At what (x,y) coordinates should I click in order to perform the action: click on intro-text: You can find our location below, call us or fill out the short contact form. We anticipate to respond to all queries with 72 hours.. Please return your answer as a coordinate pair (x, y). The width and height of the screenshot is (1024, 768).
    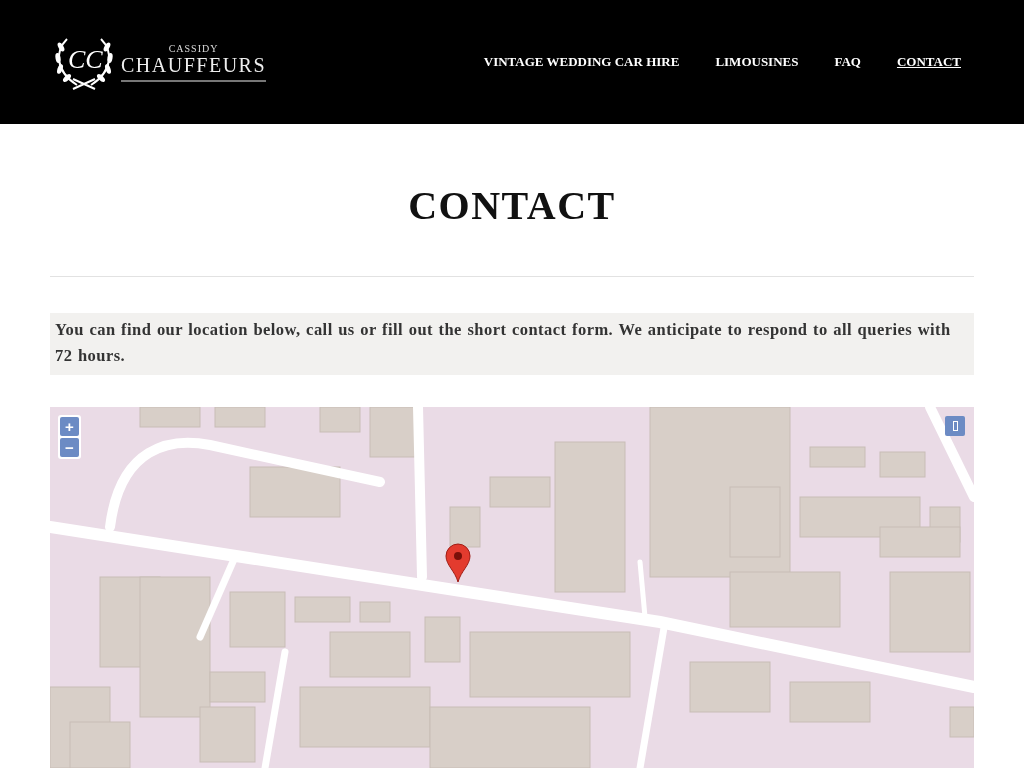
    Looking at the image, I should click on (512, 344).